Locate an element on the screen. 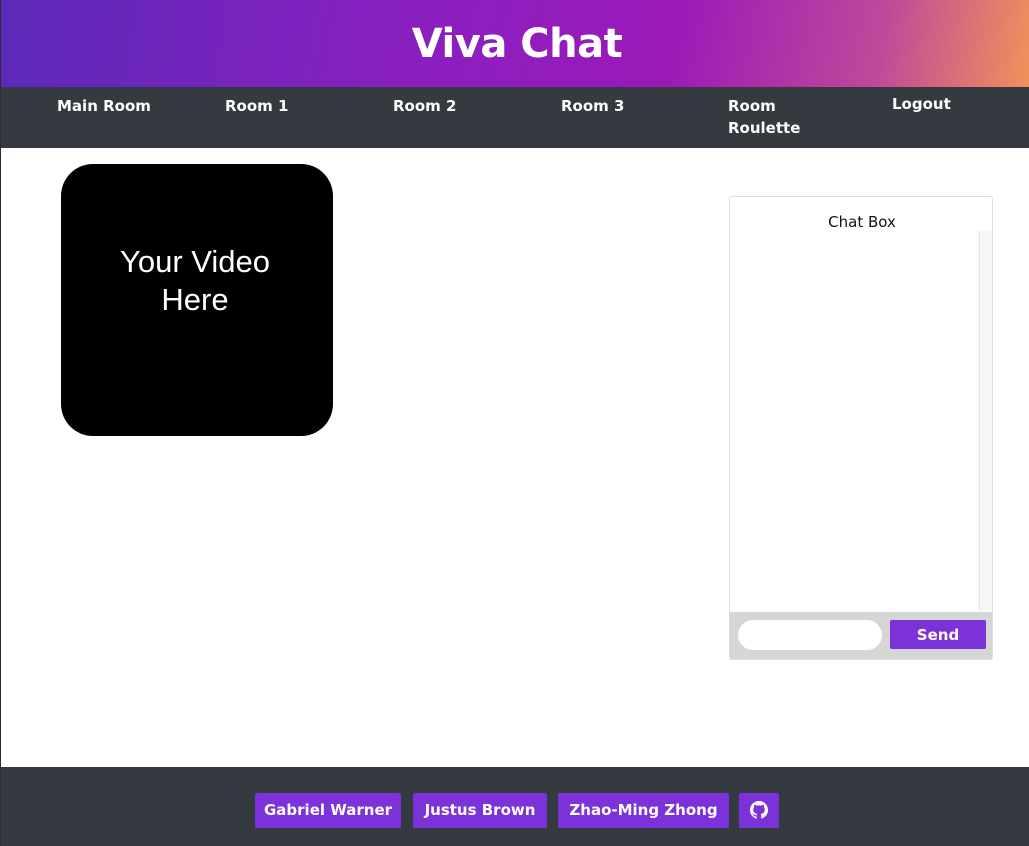 The width and height of the screenshot is (1029, 846). chat-messages is located at coordinates (854, 421).